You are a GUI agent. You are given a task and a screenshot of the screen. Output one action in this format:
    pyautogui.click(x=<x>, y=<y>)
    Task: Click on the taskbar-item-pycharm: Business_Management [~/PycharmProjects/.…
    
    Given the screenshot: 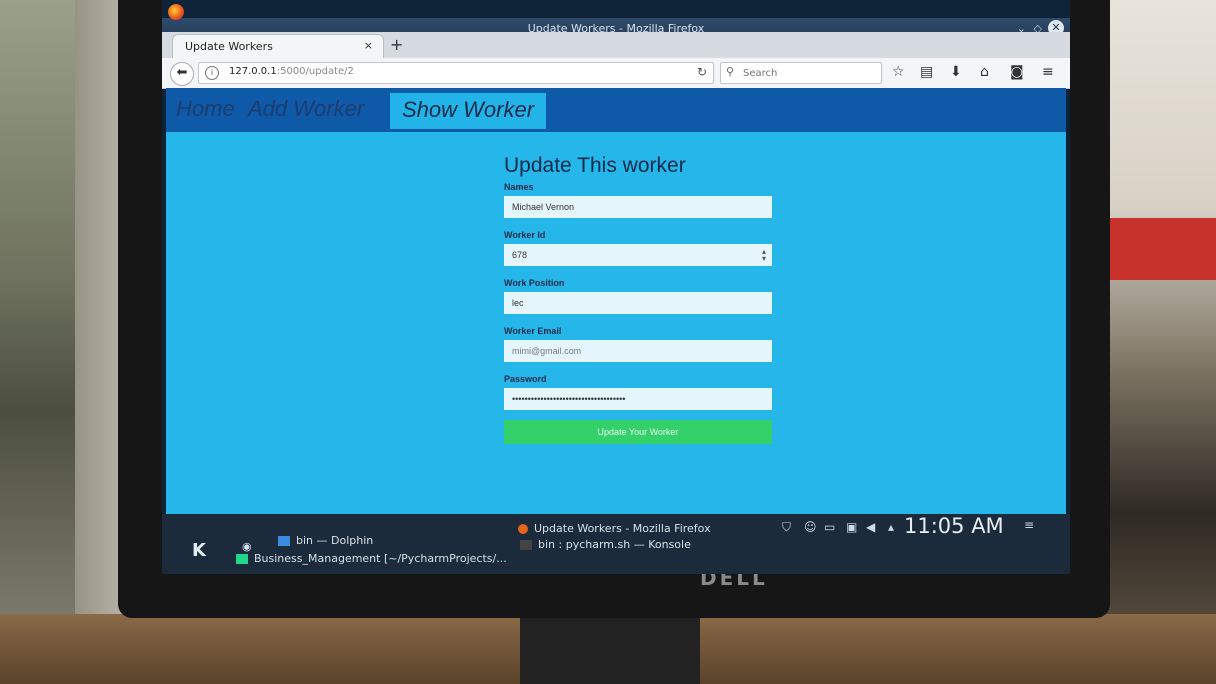 What is the action you would take?
    pyautogui.click(x=371, y=558)
    